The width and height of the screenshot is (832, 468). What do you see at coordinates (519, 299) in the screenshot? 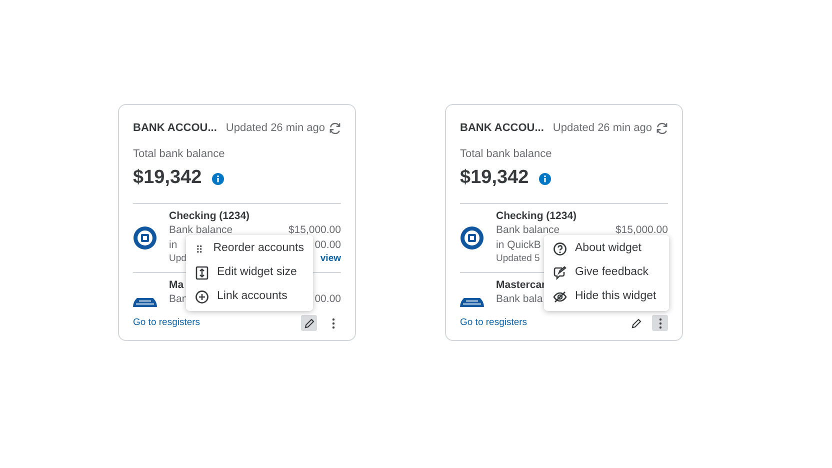
I see `balance-type-label: Bank bala` at bounding box center [519, 299].